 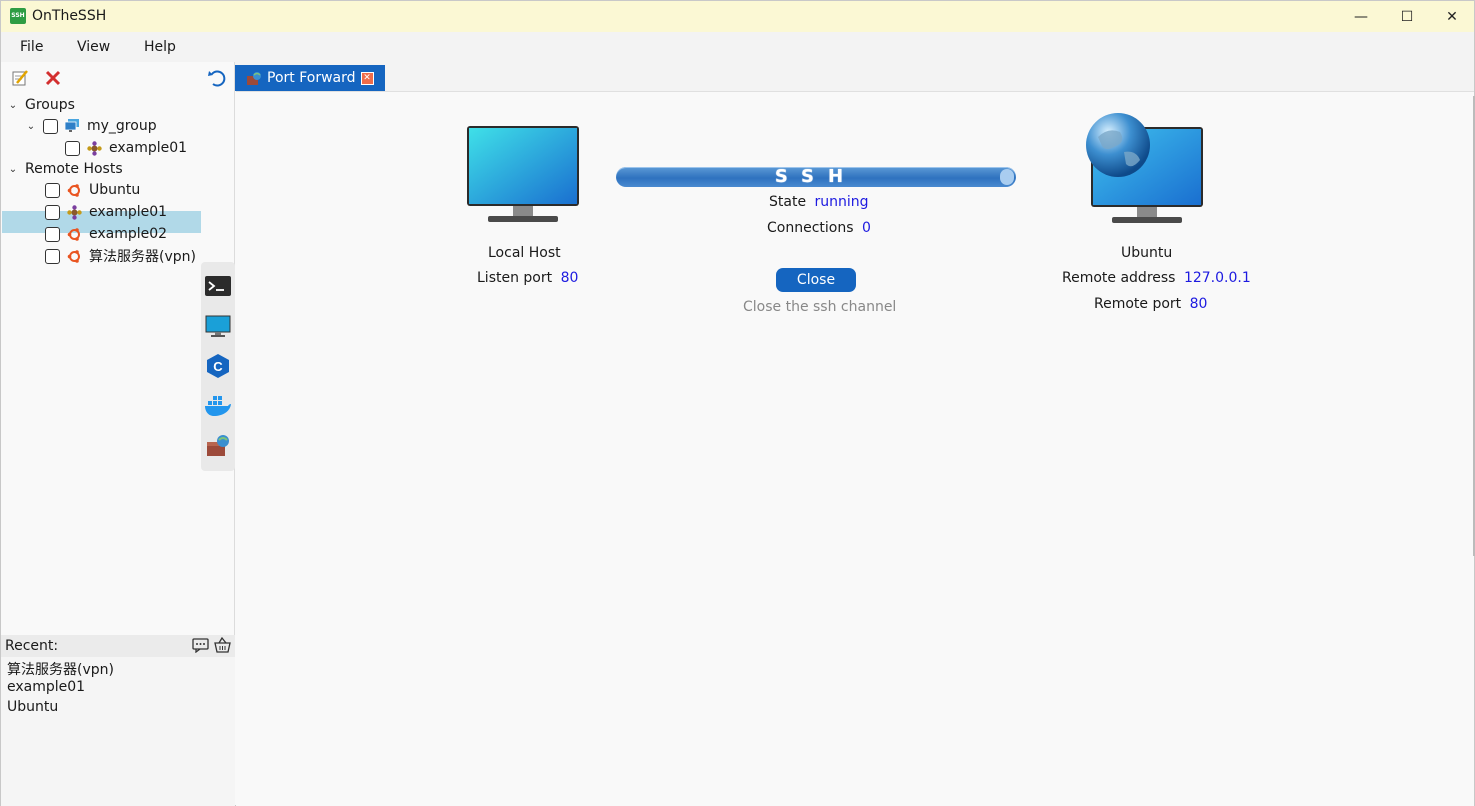 What do you see at coordinates (31, 47) in the screenshot?
I see `menu-file: File` at bounding box center [31, 47].